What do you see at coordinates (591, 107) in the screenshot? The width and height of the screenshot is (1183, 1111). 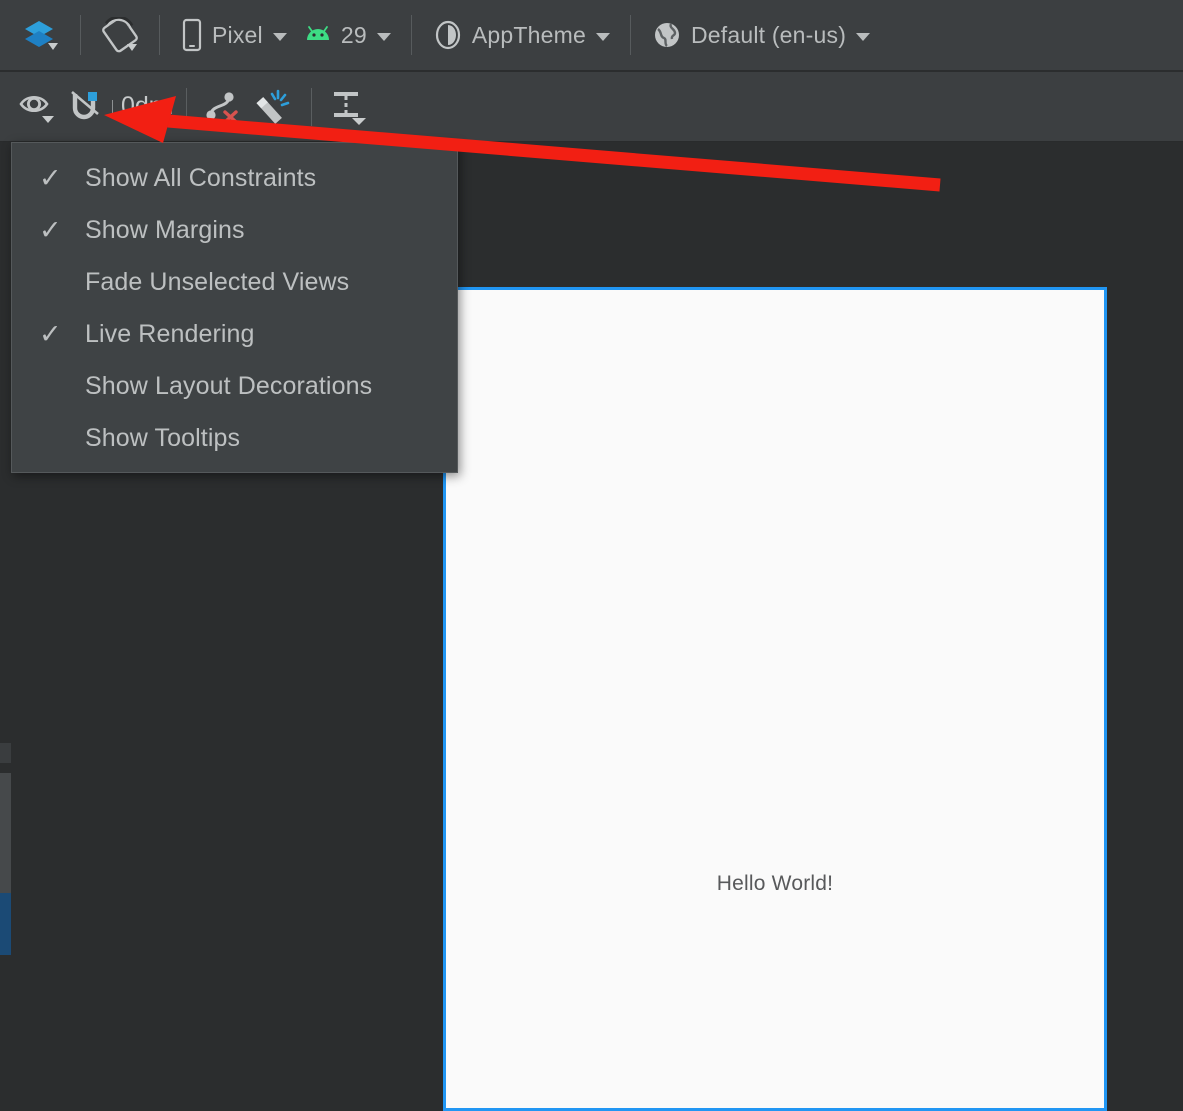 I see `constraint-toolbar: 0dp` at bounding box center [591, 107].